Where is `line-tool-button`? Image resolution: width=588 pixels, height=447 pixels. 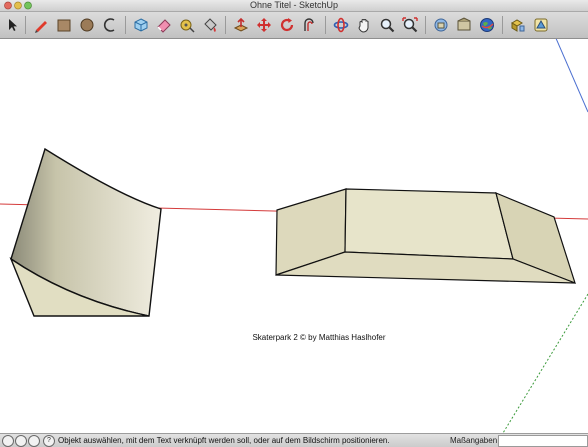 line-tool-button is located at coordinates (41, 25).